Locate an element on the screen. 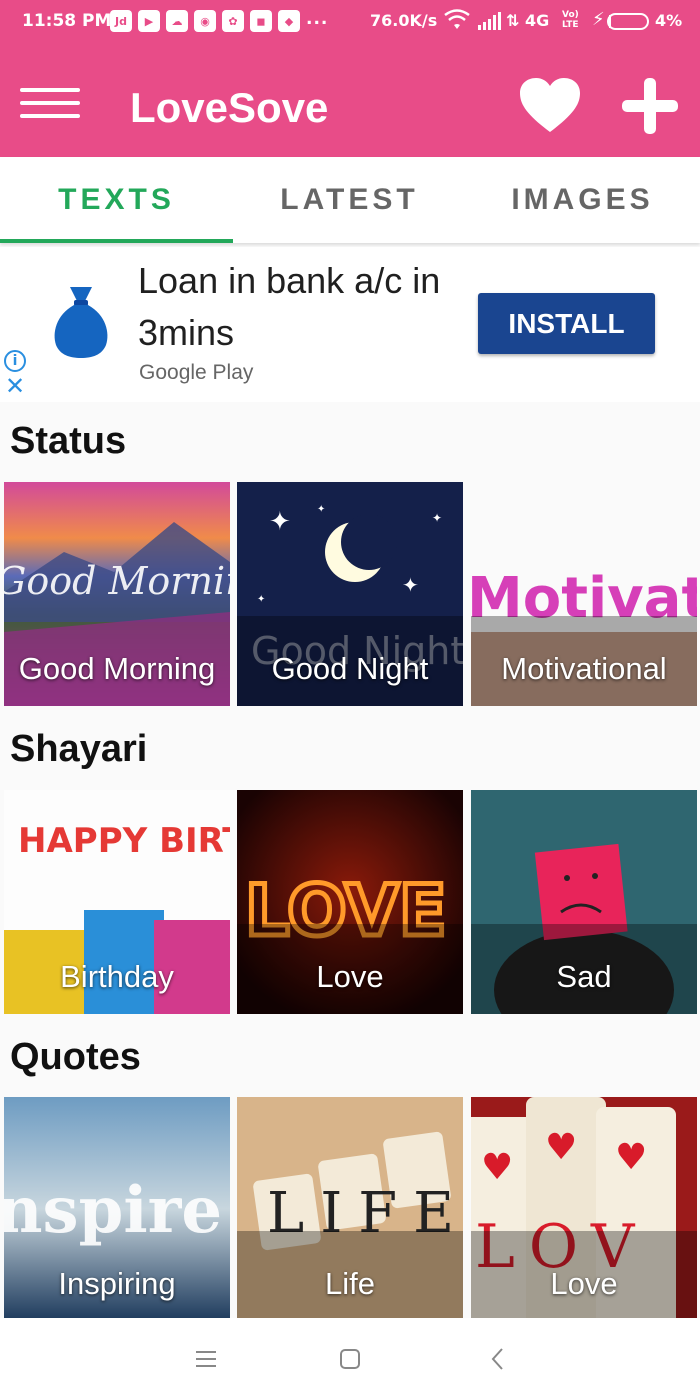 The width and height of the screenshot is (700, 1400). section-title-quotes: Quotes is located at coordinates (75, 1057).